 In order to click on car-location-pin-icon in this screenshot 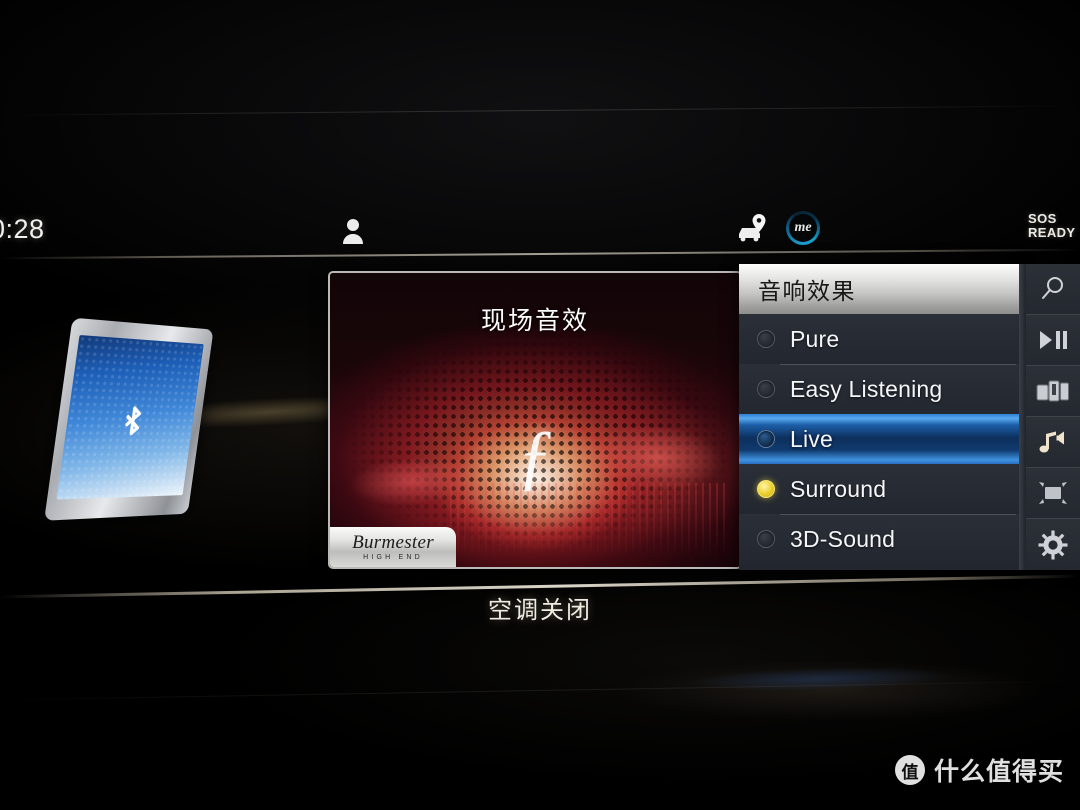, I will do `click(752, 228)`.